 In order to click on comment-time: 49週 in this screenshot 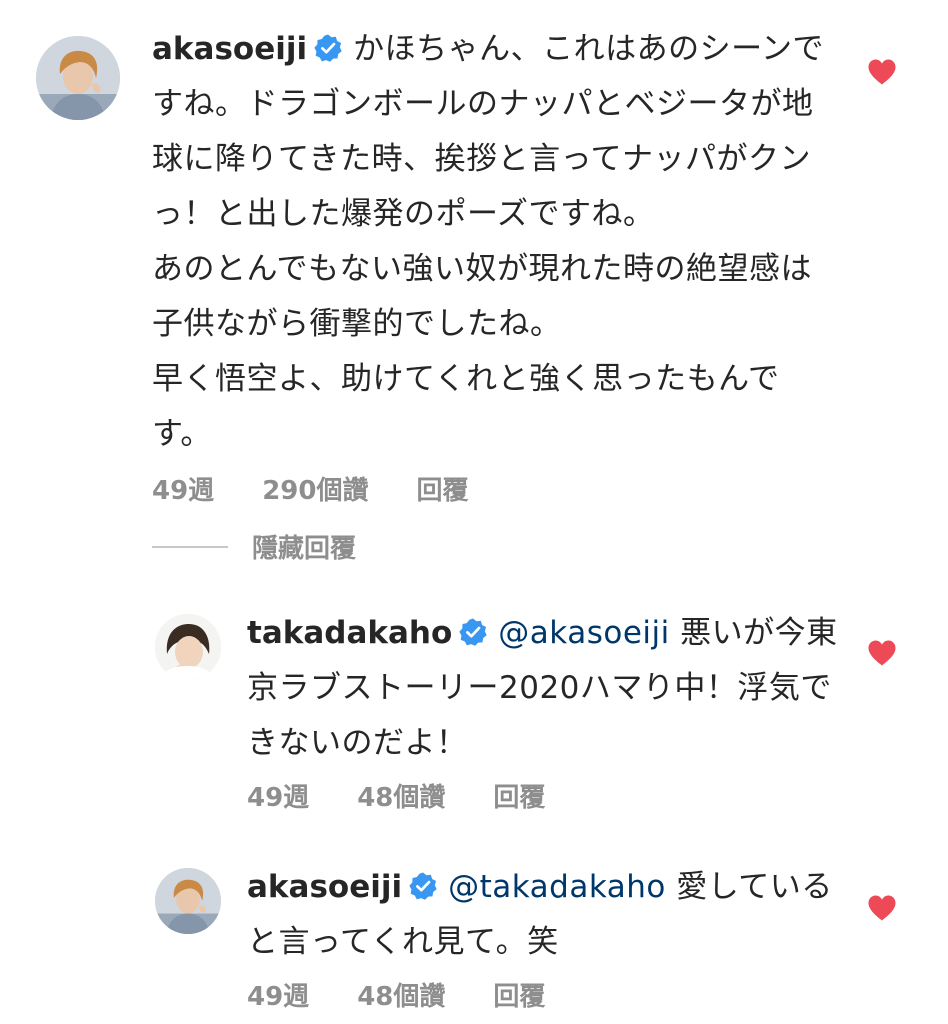, I will do `click(183, 490)`.